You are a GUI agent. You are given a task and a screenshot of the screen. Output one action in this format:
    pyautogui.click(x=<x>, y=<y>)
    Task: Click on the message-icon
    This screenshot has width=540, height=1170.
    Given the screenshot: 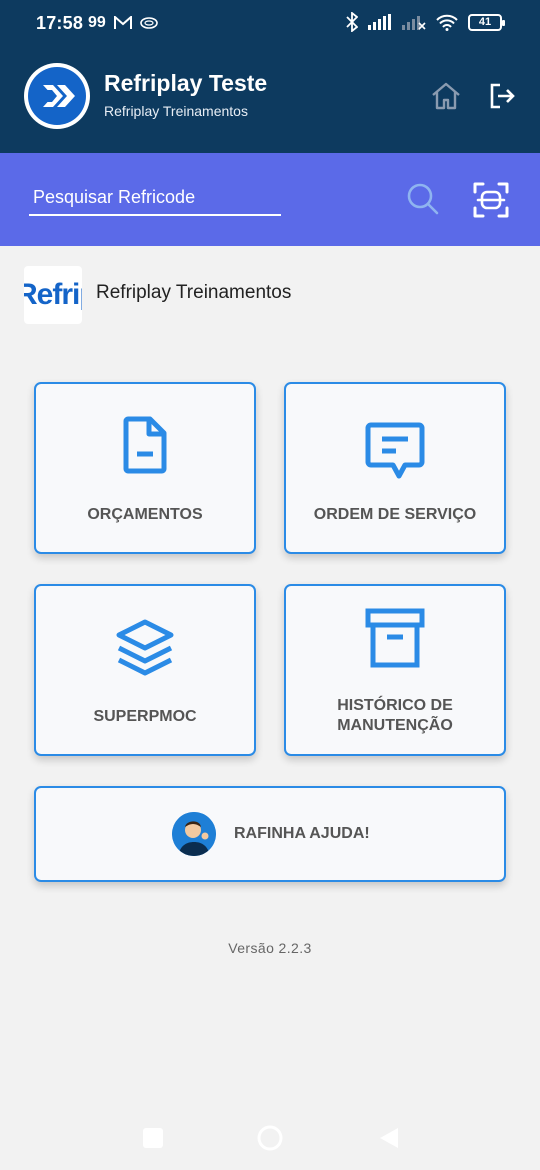 What is the action you would take?
    pyautogui.click(x=395, y=450)
    